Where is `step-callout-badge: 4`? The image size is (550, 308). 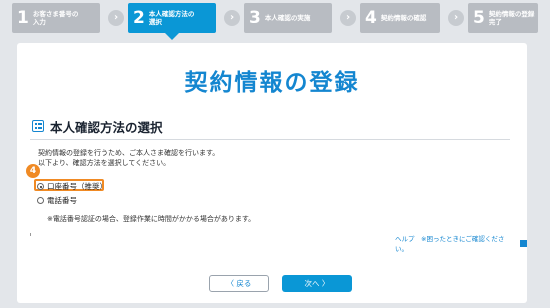
step-callout-badge: 4 is located at coordinates (33, 171).